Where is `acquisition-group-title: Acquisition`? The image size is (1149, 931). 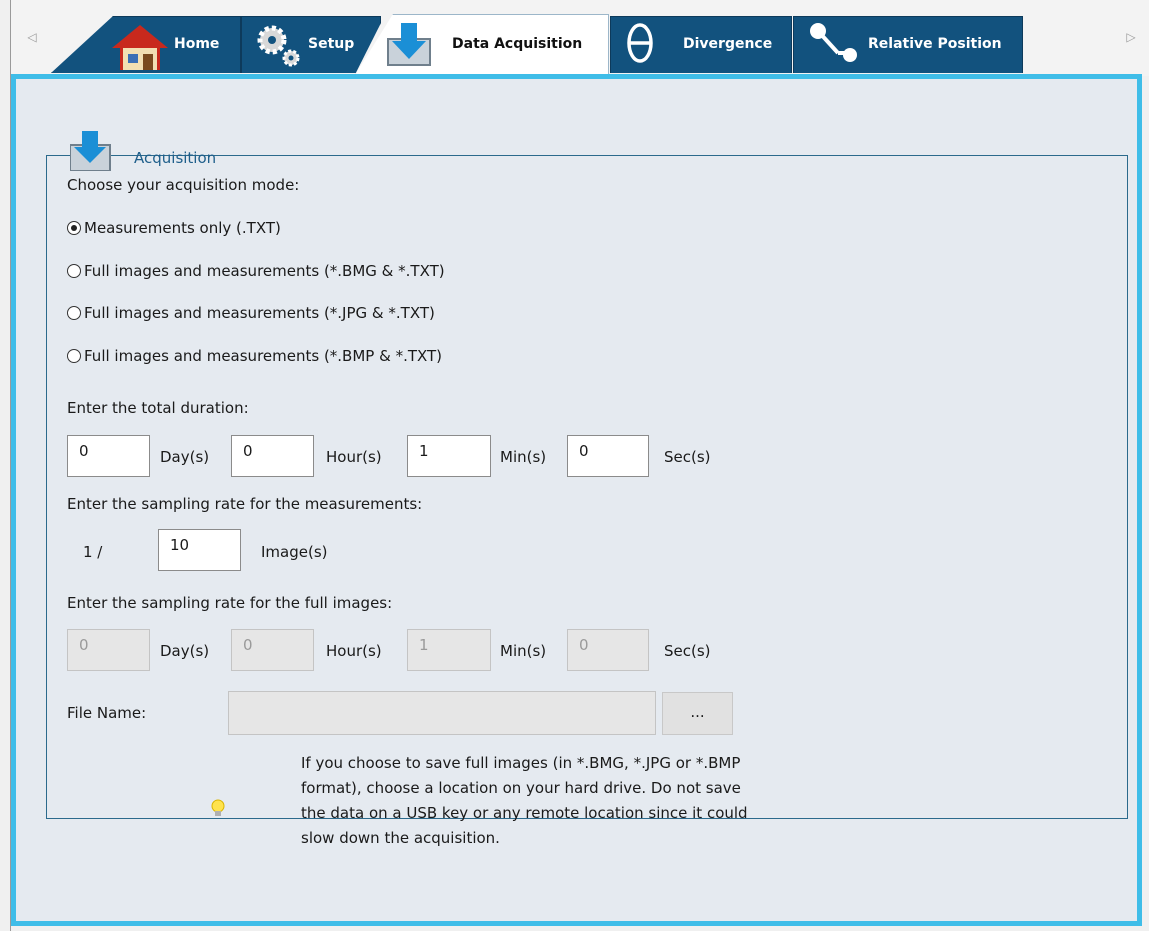 acquisition-group-title: Acquisition is located at coordinates (143, 151).